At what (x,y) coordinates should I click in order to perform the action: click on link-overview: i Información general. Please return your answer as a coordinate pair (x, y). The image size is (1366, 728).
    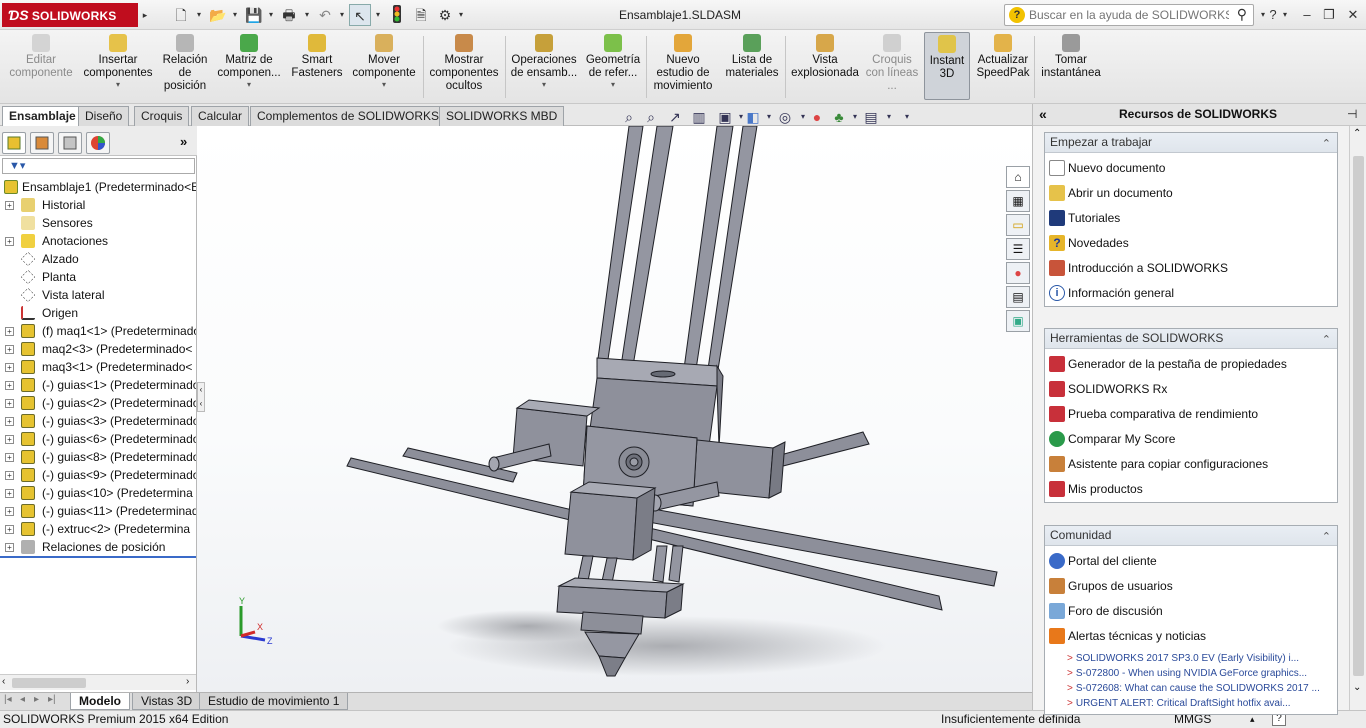
    Looking at the image, I should click on (1191, 293).